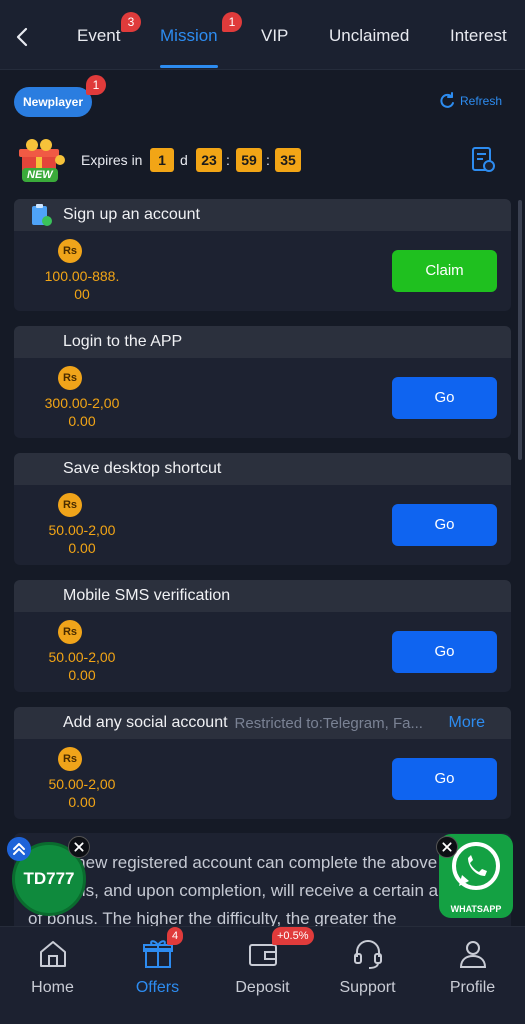 This screenshot has width=525, height=1024. Describe the element at coordinates (123, 341) in the screenshot. I see `mission-title-text: Login to the APP` at that location.